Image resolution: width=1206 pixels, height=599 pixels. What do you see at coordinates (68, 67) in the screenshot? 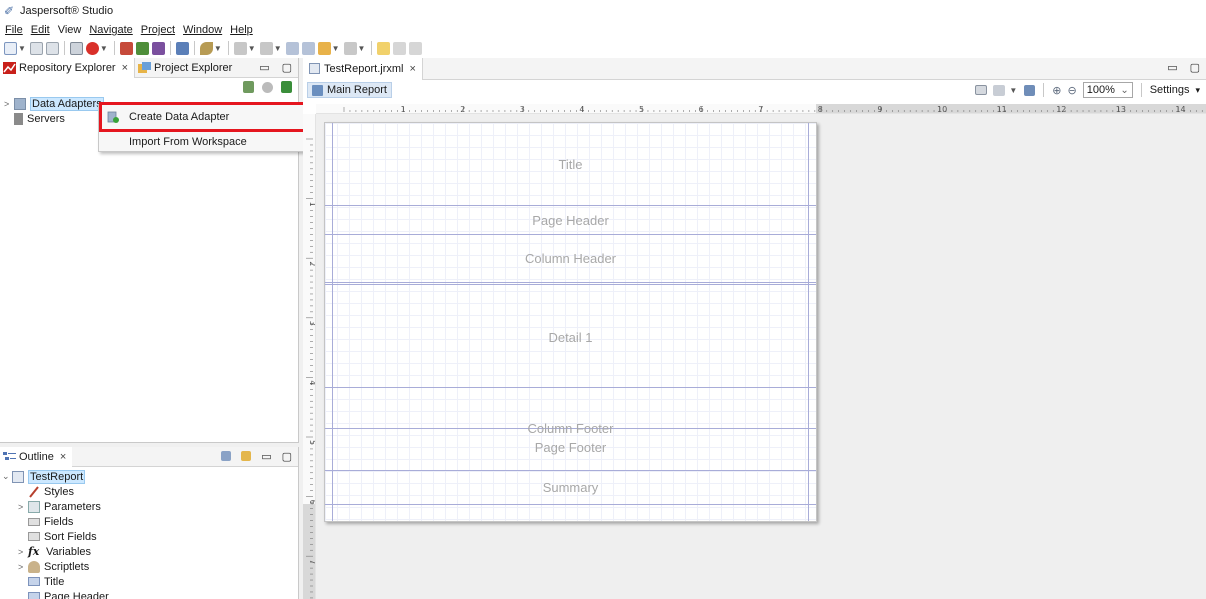
I see `tab-repository-explorer: Repository Explorer ×` at bounding box center [68, 67].